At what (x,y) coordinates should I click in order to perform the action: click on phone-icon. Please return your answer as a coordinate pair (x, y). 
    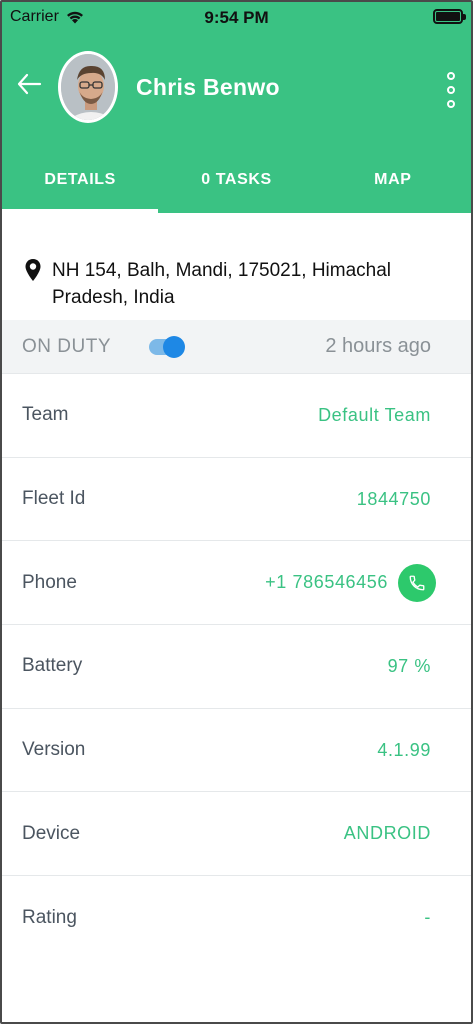
    Looking at the image, I should click on (417, 583).